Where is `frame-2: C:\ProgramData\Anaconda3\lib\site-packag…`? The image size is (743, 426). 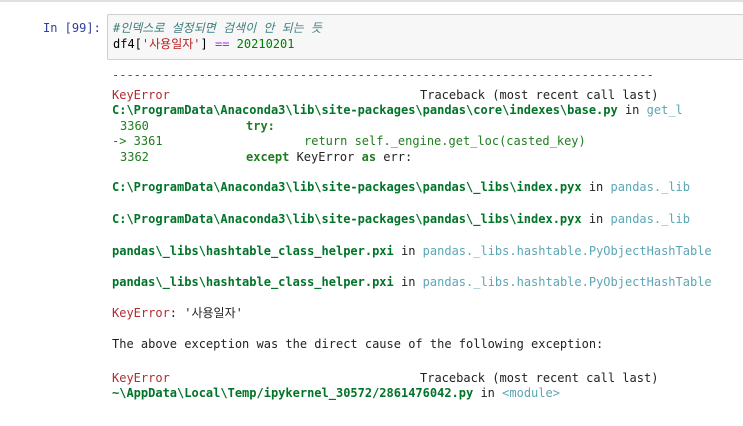
frame-2: C:\ProgramData\Anaconda3\lib\site-packag… is located at coordinates (401, 187).